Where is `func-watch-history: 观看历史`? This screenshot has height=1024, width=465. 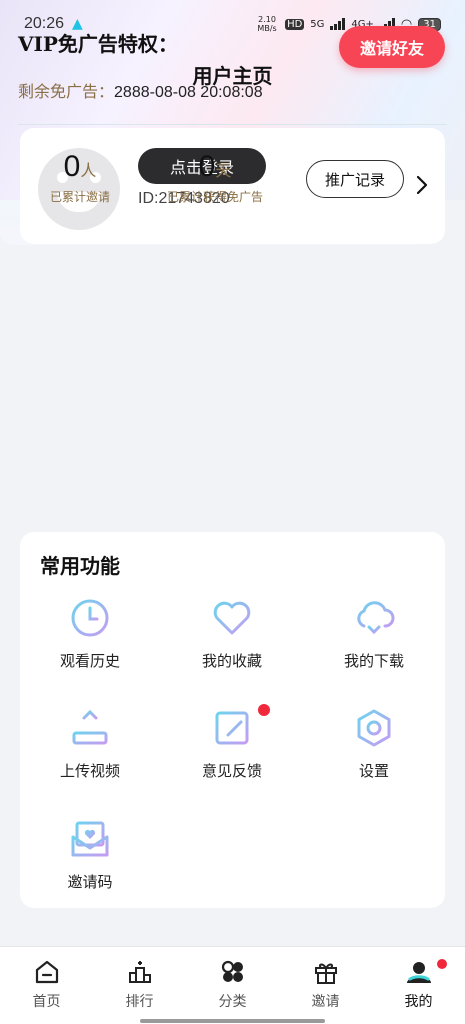 func-watch-history: 观看历史 is located at coordinates (90, 633).